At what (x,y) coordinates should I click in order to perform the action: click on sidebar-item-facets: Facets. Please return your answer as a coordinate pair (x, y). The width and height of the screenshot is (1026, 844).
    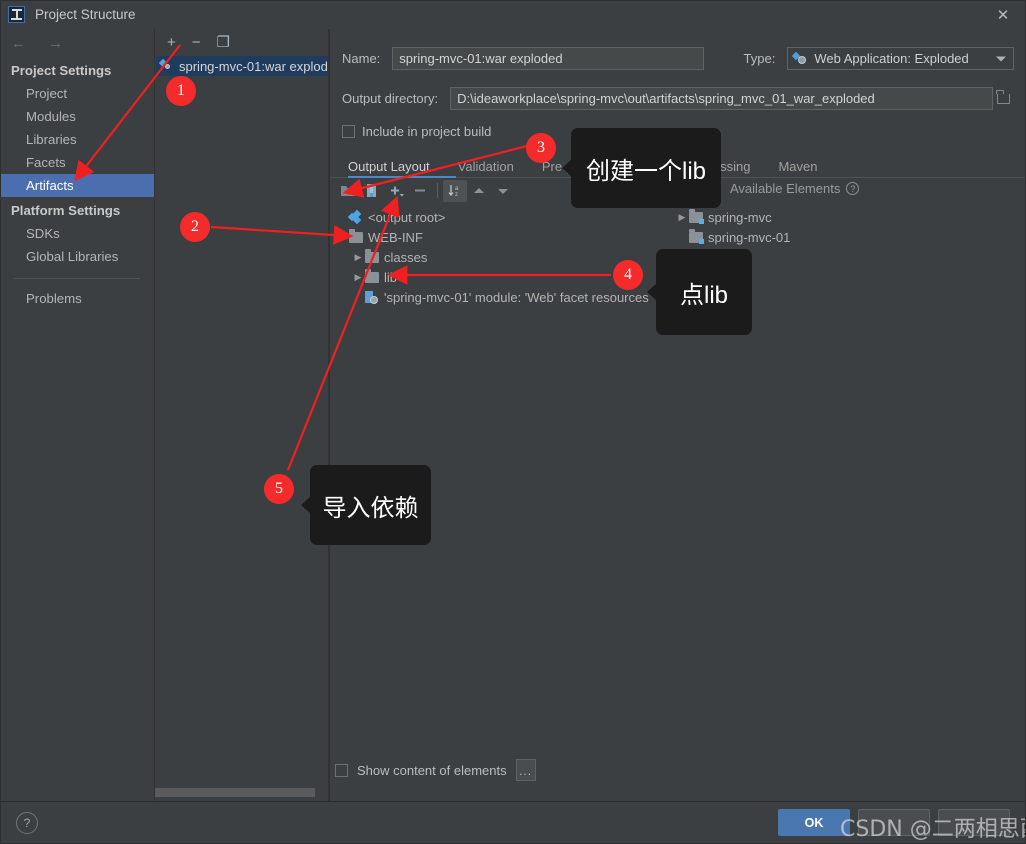
    Looking at the image, I should click on (77, 162).